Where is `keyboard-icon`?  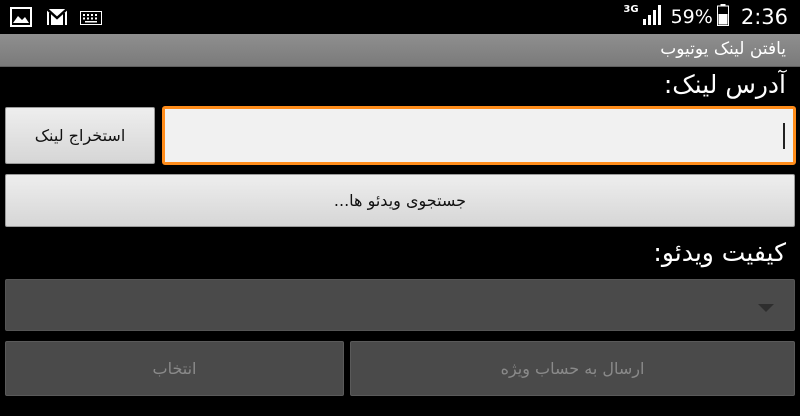 keyboard-icon is located at coordinates (91, 19).